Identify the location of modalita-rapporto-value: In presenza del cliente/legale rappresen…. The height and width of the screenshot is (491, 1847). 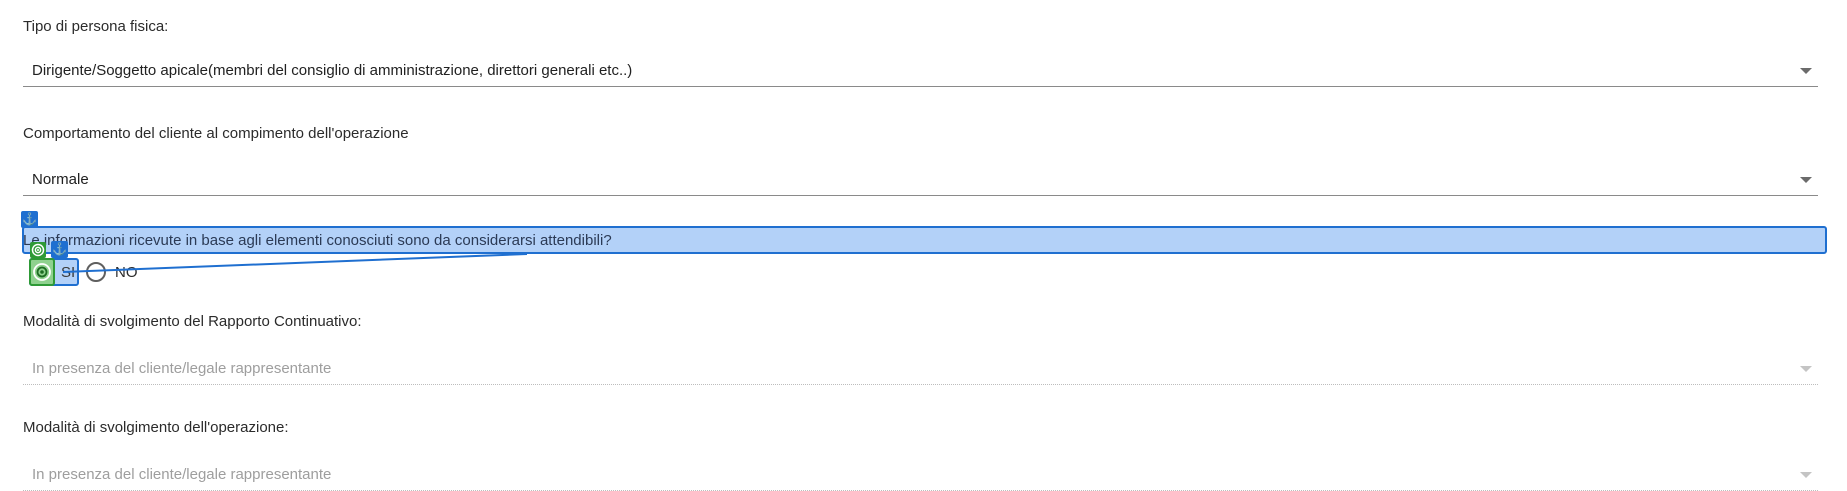
(182, 368).